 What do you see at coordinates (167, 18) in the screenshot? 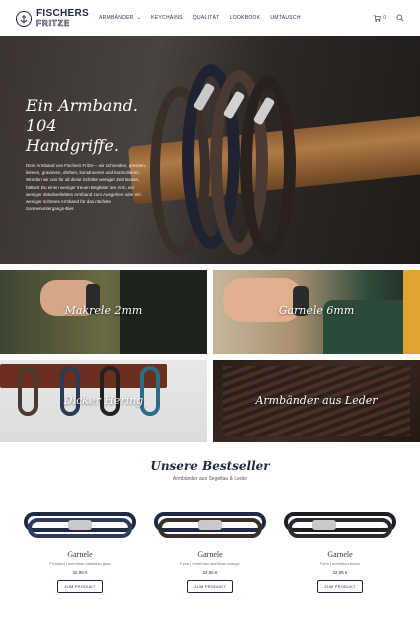
I see `nav-item-keychains: KEYCHAINS` at bounding box center [167, 18].